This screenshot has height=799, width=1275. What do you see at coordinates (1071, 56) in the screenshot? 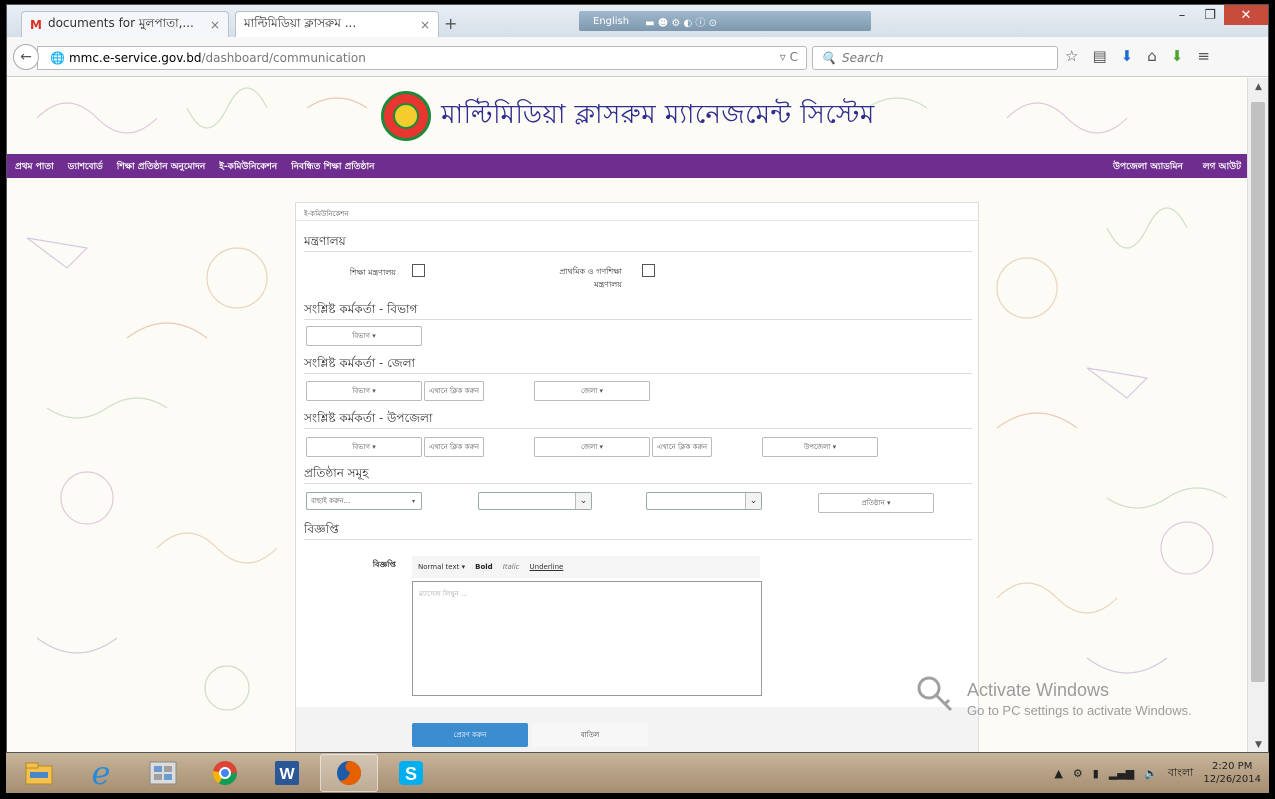
I see `bookmark-star-icon: ☆` at bounding box center [1071, 56].